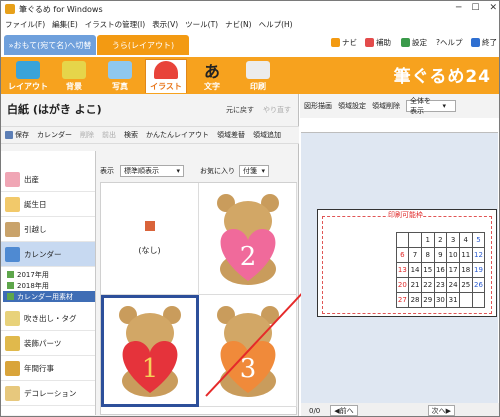  What do you see at coordinates (369, 42) in the screenshot?
I see `hojo-icon` at bounding box center [369, 42].